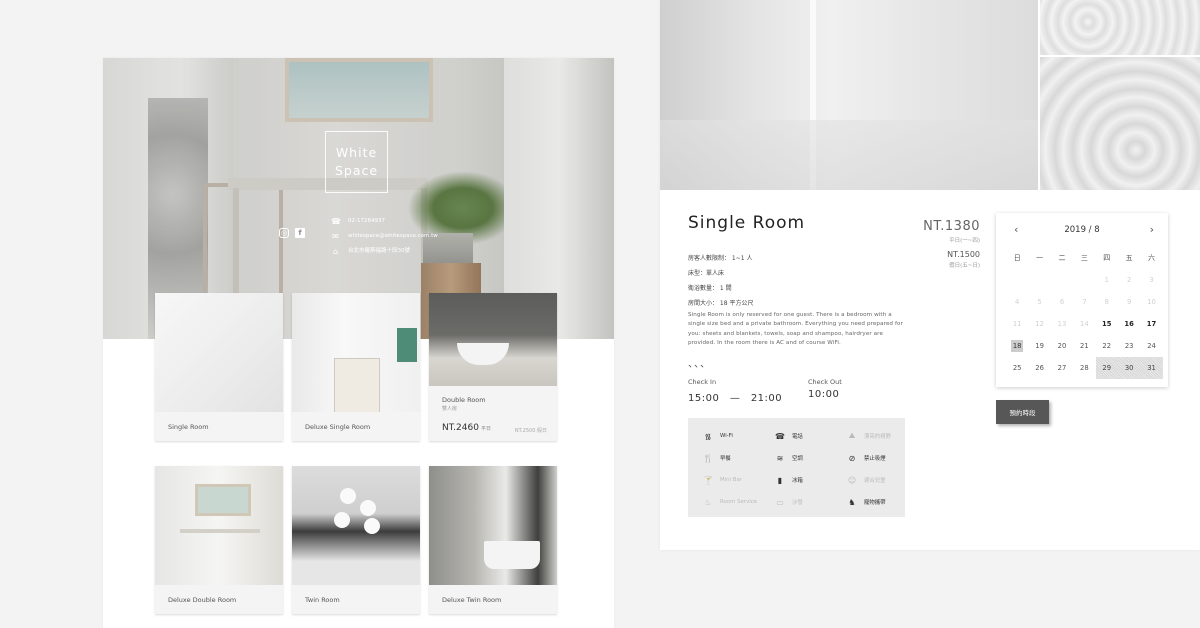  Describe the element at coordinates (1017, 368) in the screenshot. I see `calendar-day: 25` at that location.